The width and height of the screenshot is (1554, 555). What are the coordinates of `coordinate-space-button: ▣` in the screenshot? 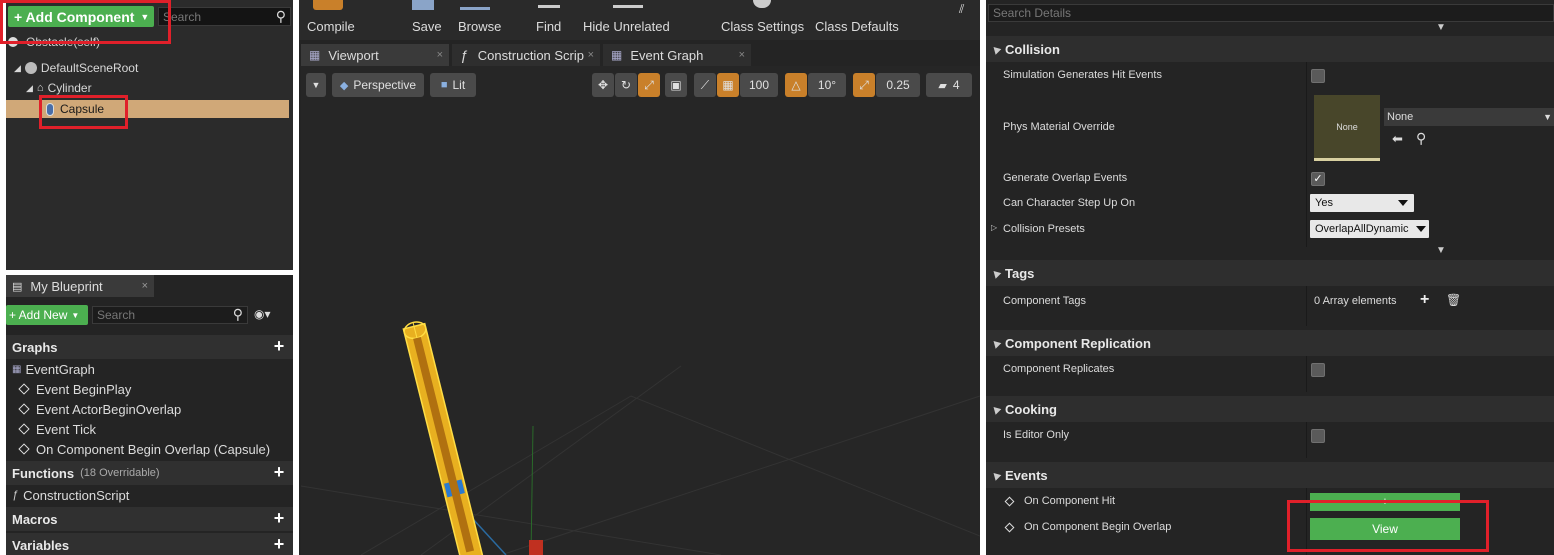 It's located at (676, 85).